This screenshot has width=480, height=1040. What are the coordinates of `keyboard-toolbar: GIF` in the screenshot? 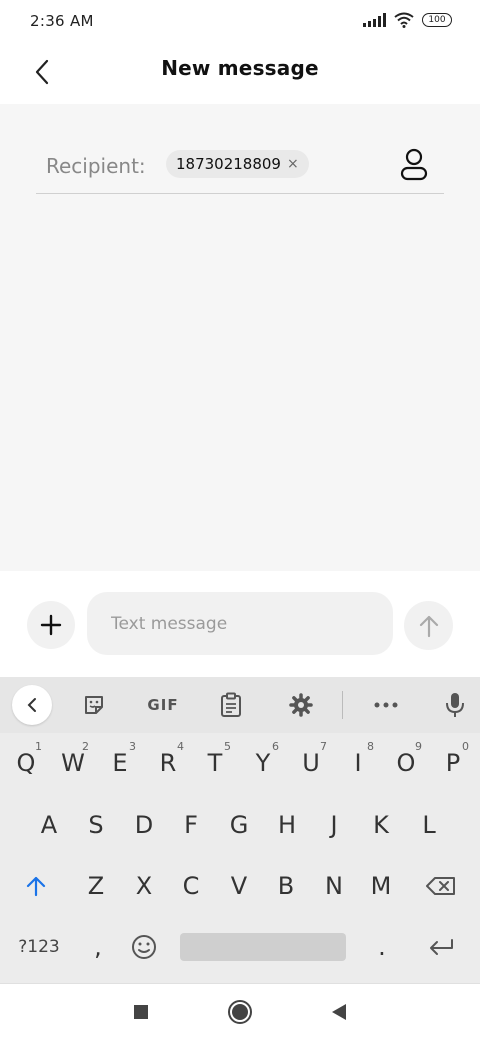 It's located at (240, 705).